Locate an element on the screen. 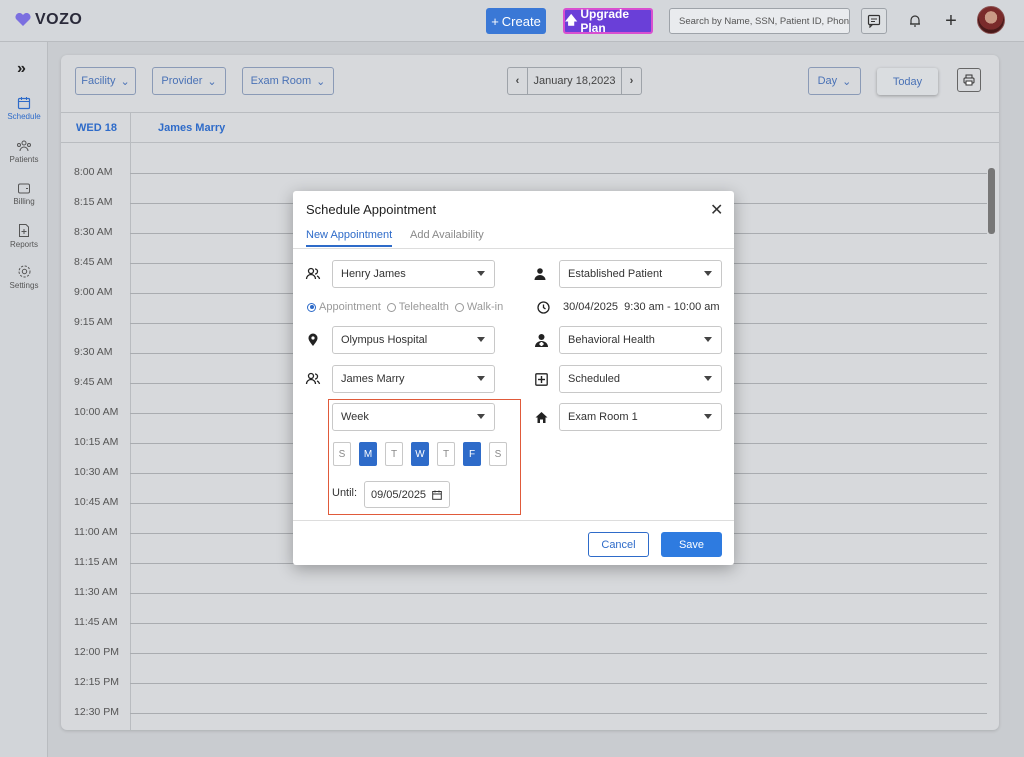 The width and height of the screenshot is (1024, 757). radio-label: Walk-in is located at coordinates (485, 307).